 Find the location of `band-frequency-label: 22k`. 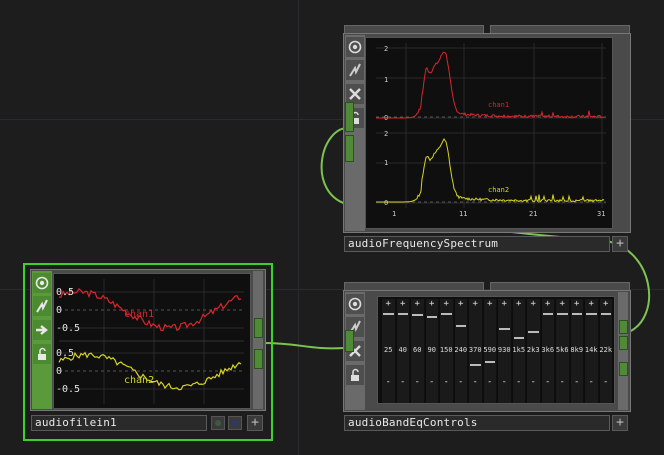

band-frequency-label: 22k is located at coordinates (606, 350).